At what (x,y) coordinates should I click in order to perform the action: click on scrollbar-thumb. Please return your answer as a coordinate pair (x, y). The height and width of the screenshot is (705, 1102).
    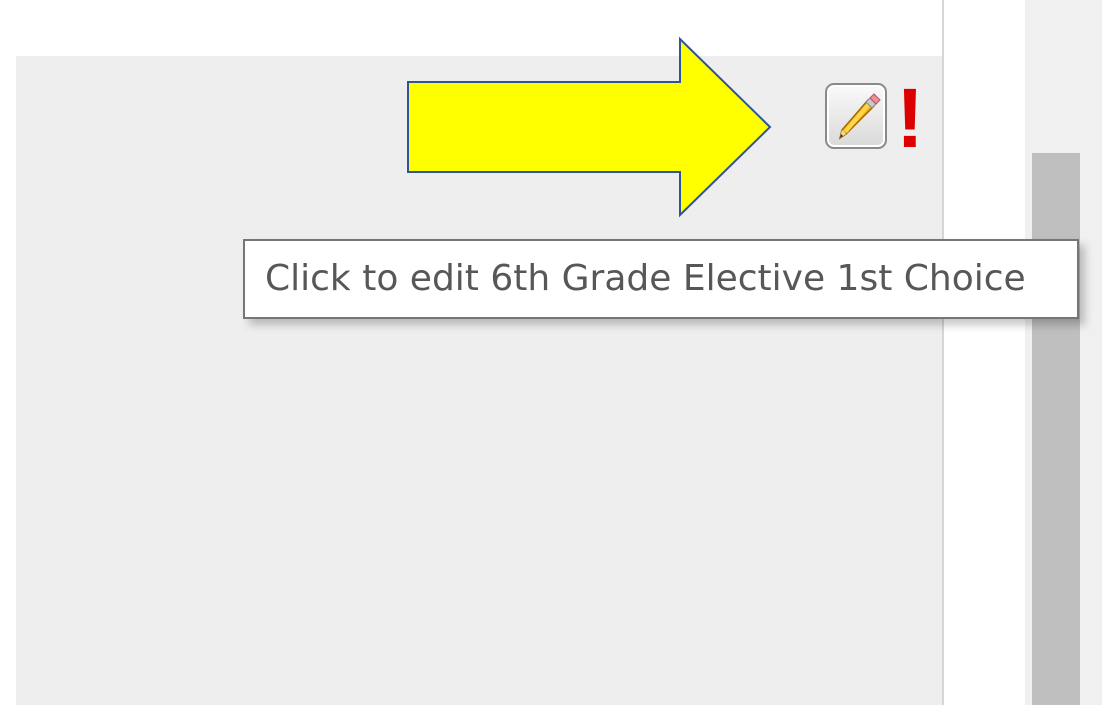
    Looking at the image, I should click on (1056, 429).